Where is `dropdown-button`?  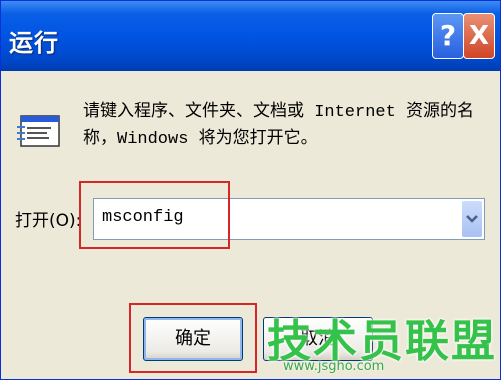 dropdown-button is located at coordinates (472, 219).